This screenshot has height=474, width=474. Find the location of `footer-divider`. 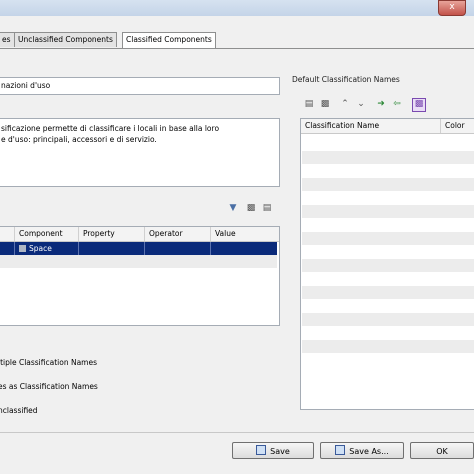

footer-divider is located at coordinates (237, 432).